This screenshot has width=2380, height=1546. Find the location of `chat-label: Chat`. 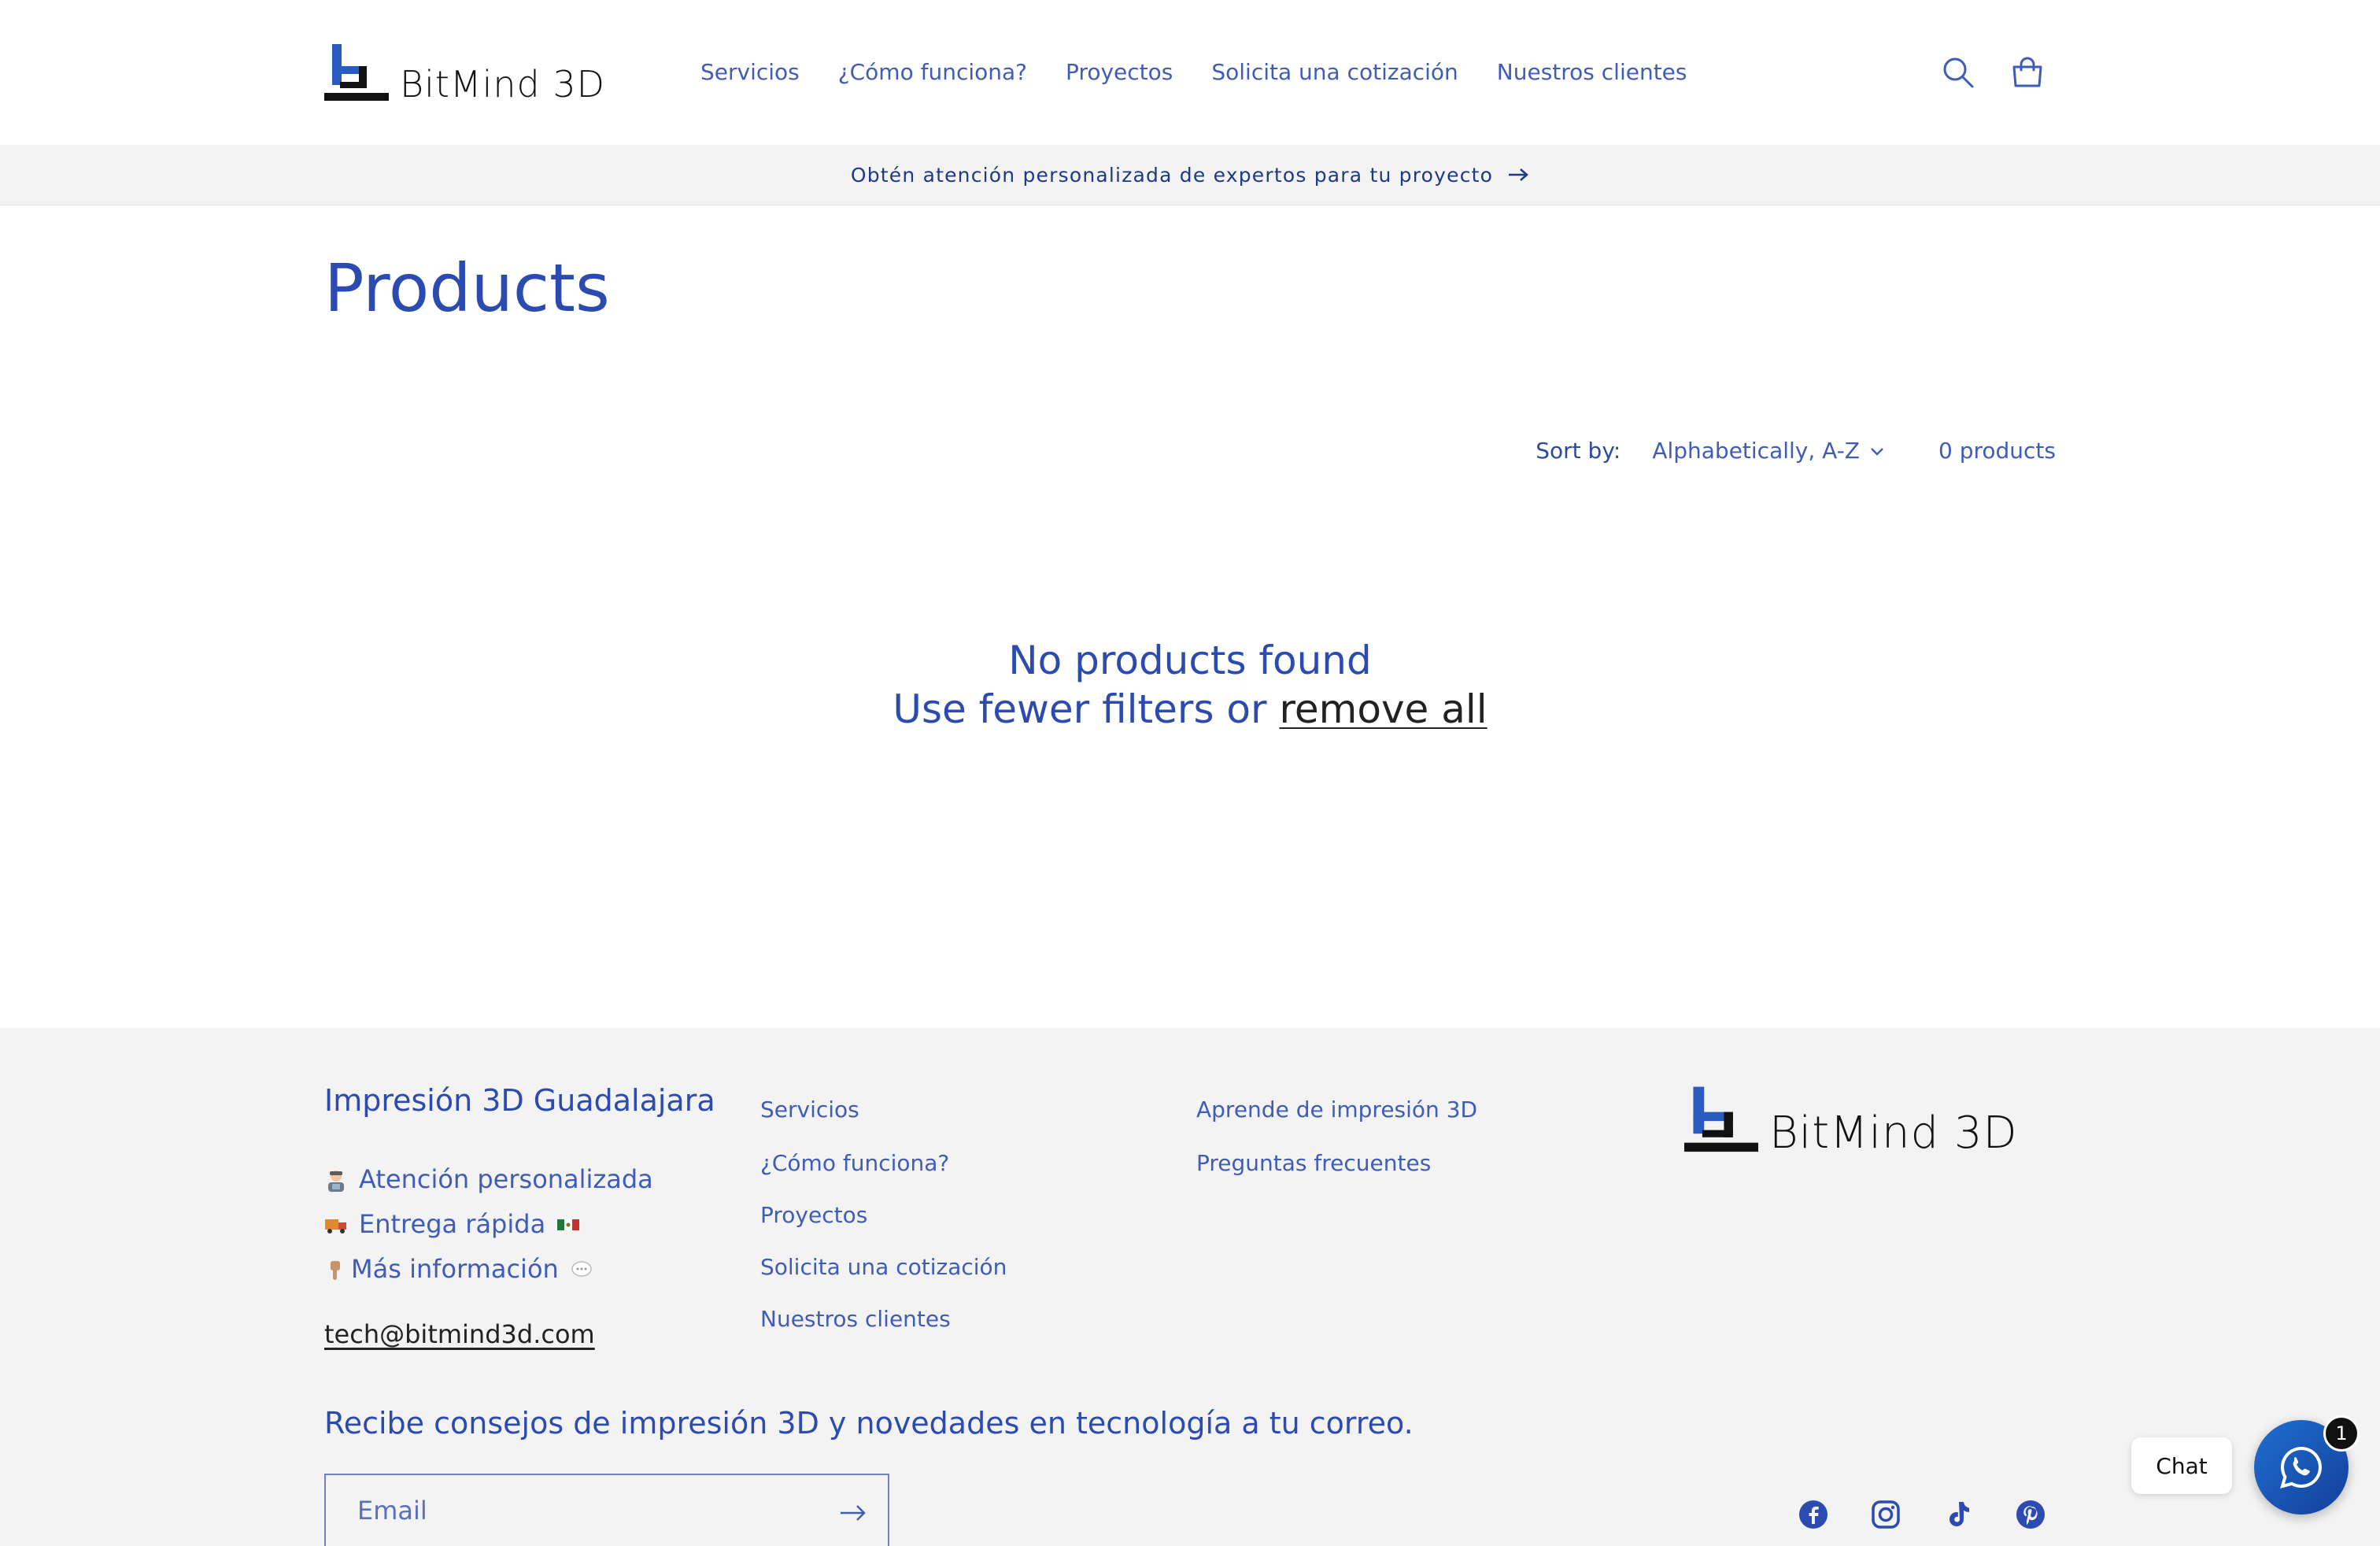

chat-label: Chat is located at coordinates (2181, 1465).